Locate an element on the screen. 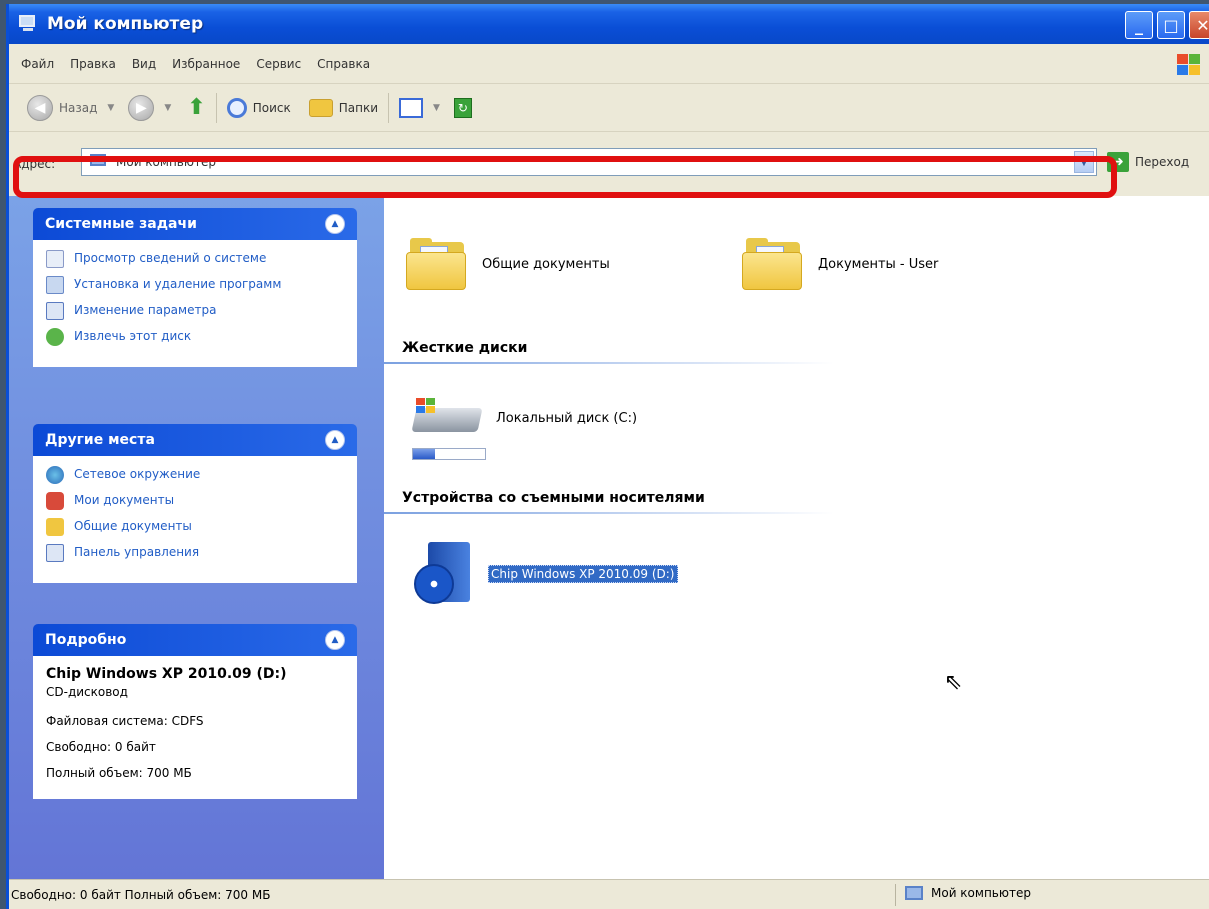 This screenshot has height=909, width=1209. place-shared-documents: Общие документы is located at coordinates (195, 527).